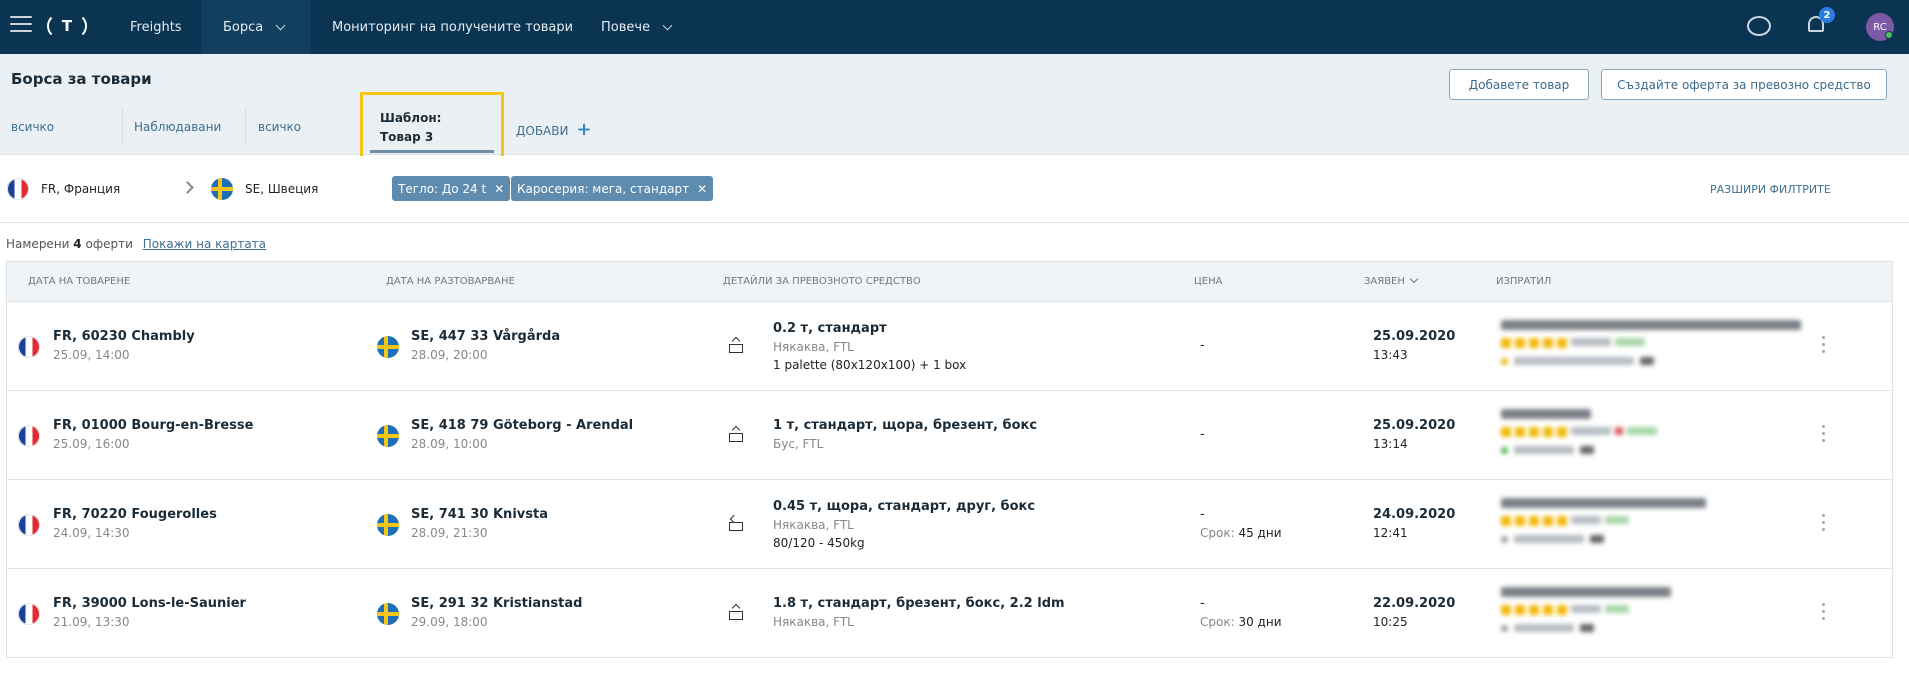 This screenshot has height=687, width=1909. Describe the element at coordinates (21, 25) in the screenshot. I see `menu-icon` at that location.